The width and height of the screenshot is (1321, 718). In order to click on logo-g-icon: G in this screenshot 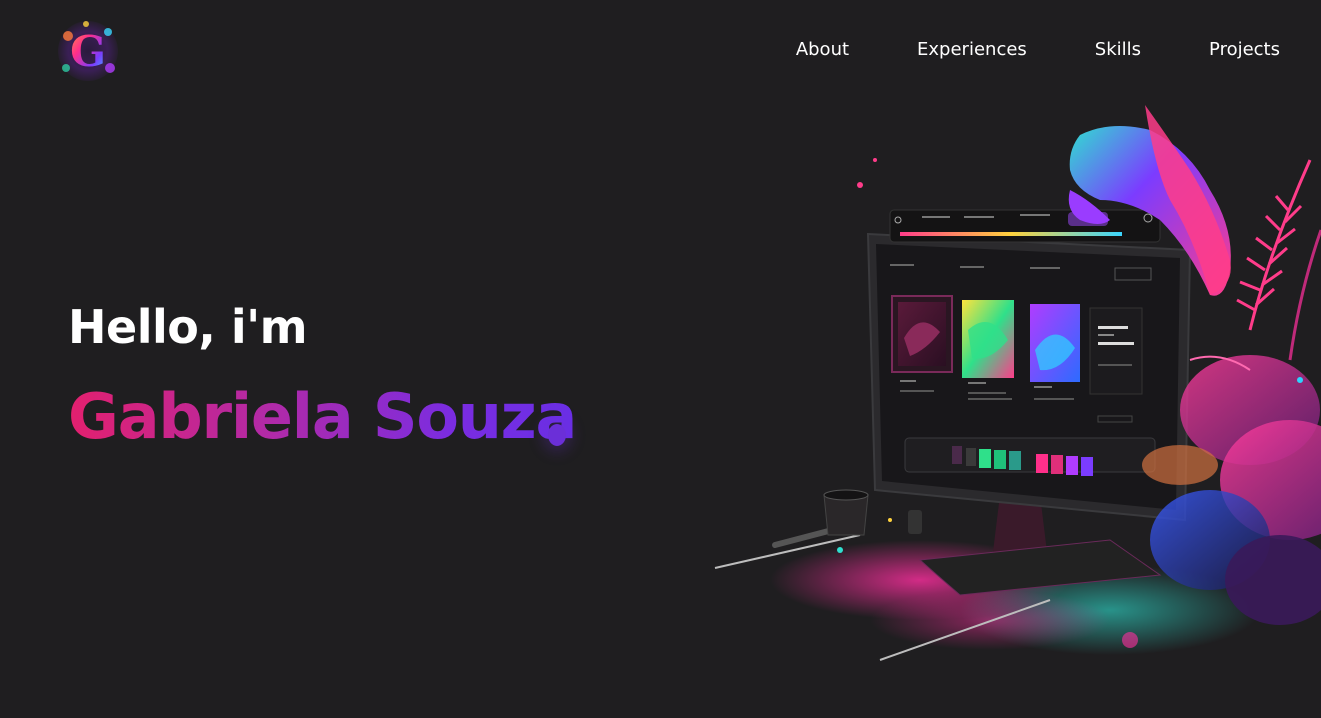, I will do `click(88, 51)`.